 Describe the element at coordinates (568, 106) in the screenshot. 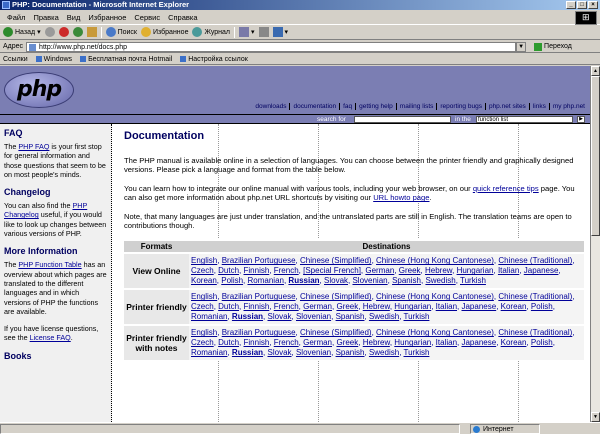

I see `nav-my-php-net: my php.net` at that location.